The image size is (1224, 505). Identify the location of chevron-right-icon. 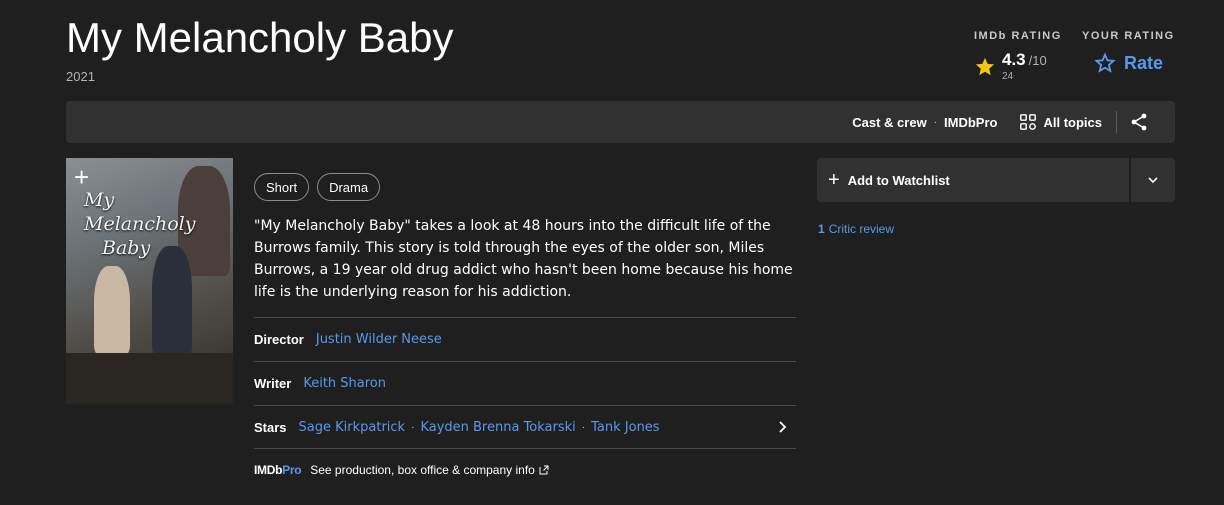
(783, 427).